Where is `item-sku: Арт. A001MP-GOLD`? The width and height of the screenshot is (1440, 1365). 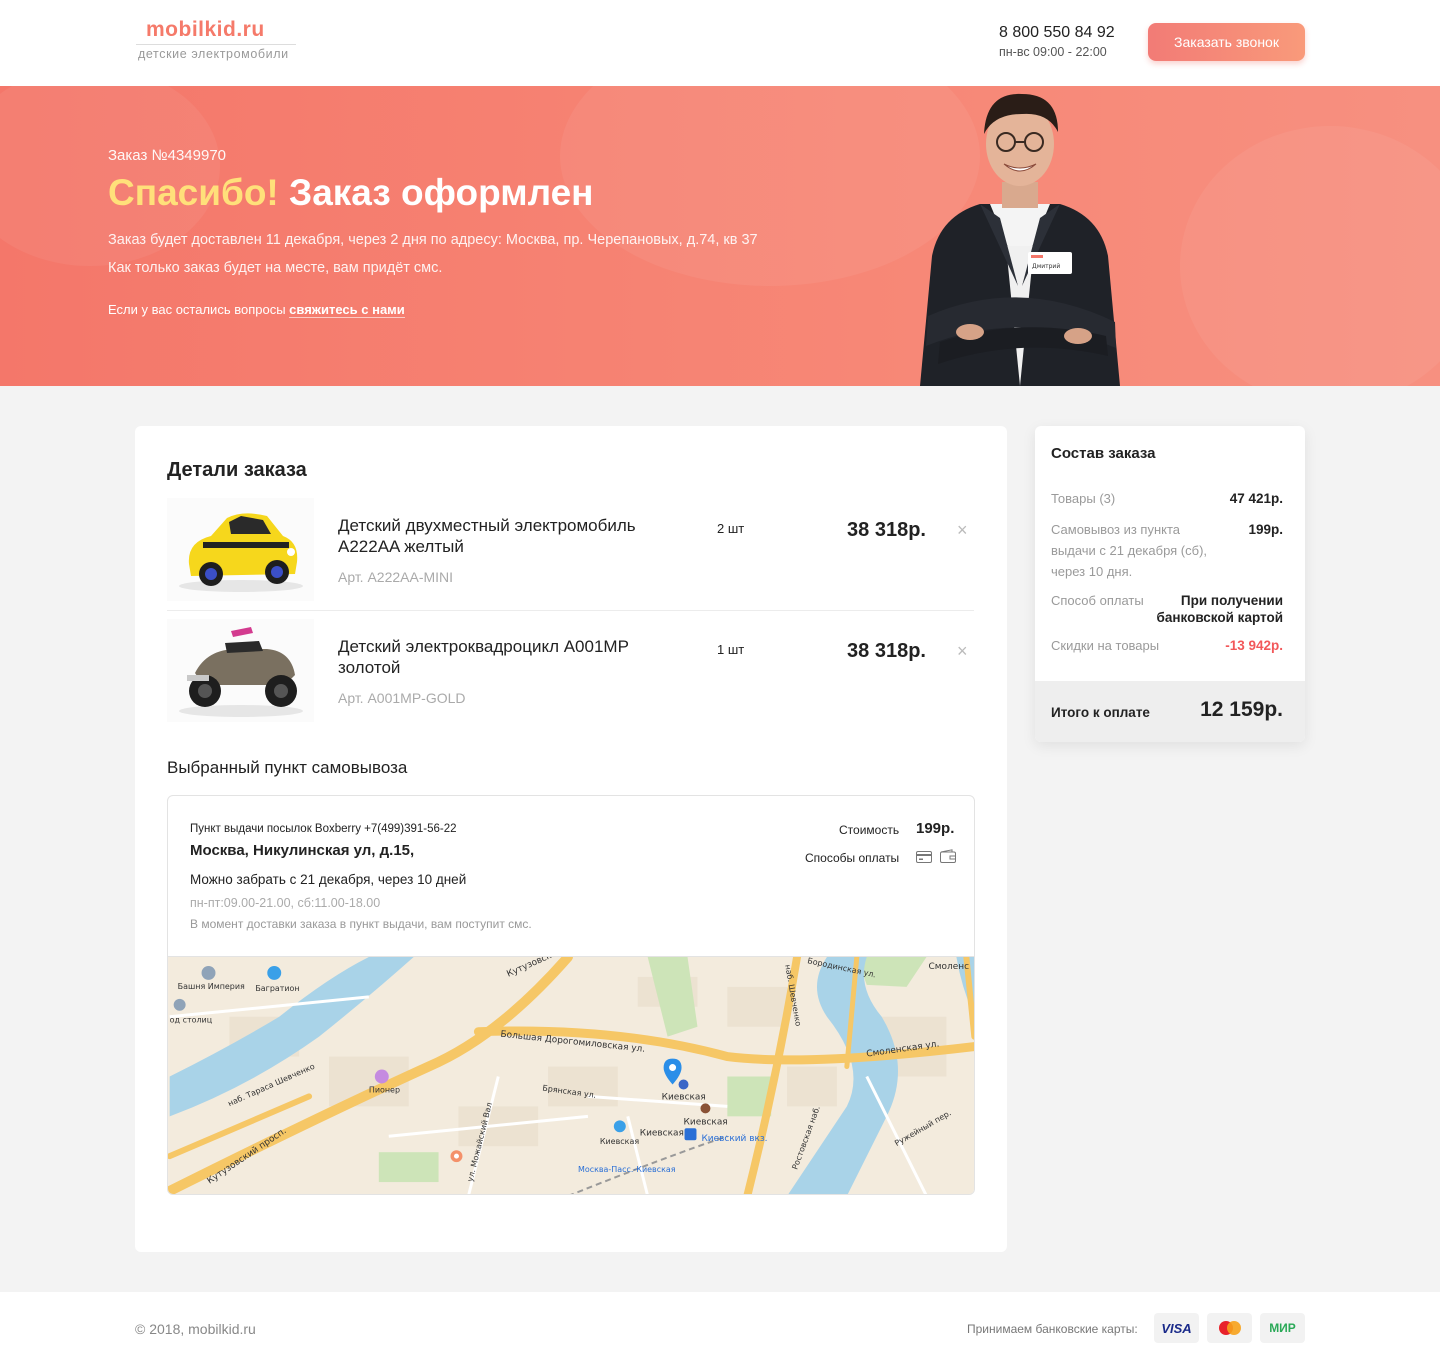
item-sku: Арт. A001MP-GOLD is located at coordinates (402, 698).